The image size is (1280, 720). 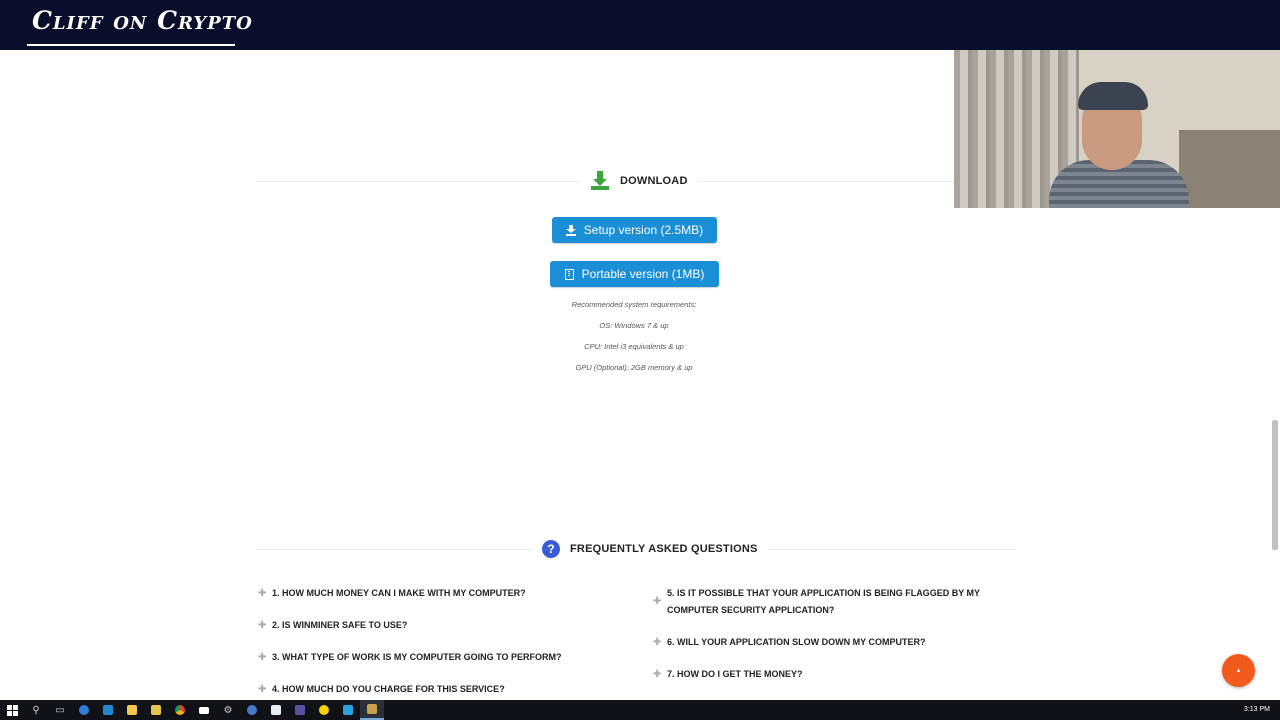 I want to click on scrollbar-thumb, so click(x=1275, y=485).